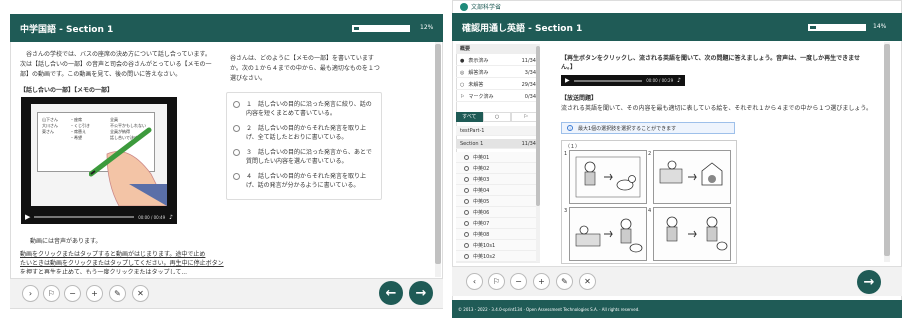  Describe the element at coordinates (609, 235) in the screenshot. I see `boy-bed-illustration` at that location.